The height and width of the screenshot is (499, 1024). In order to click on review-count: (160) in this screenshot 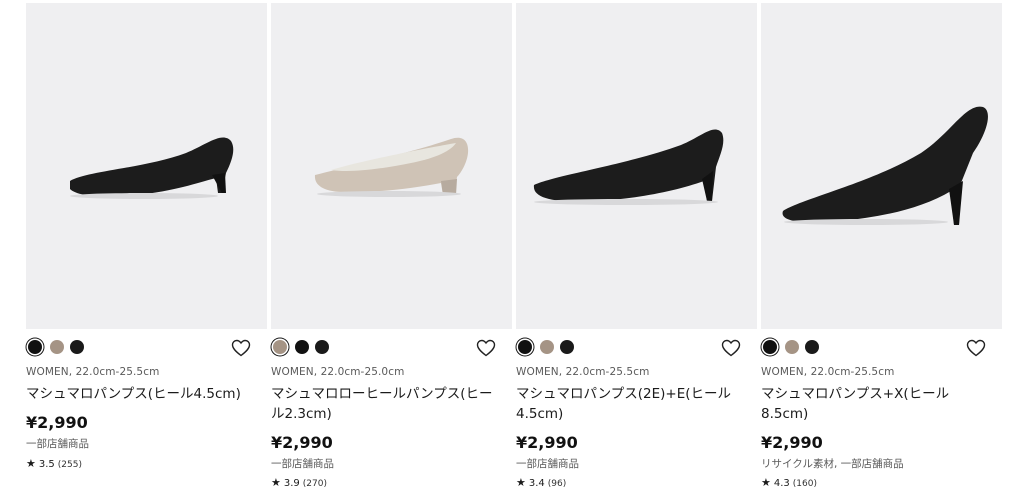, I will do `click(804, 484)`.